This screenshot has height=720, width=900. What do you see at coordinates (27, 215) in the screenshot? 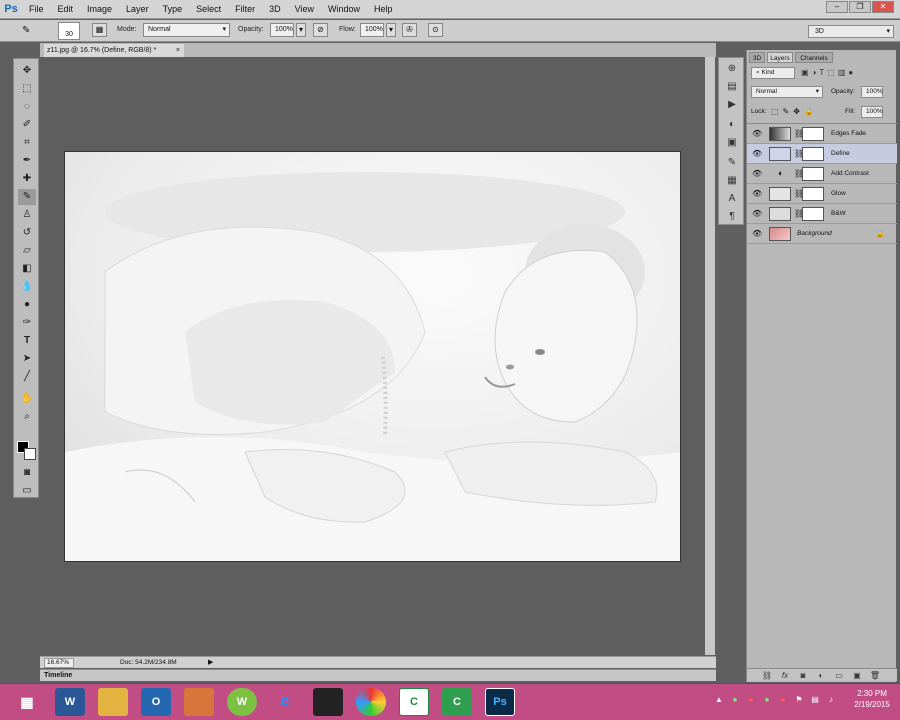
I see `clone-stamp-tool-icon: ♙` at bounding box center [27, 215].